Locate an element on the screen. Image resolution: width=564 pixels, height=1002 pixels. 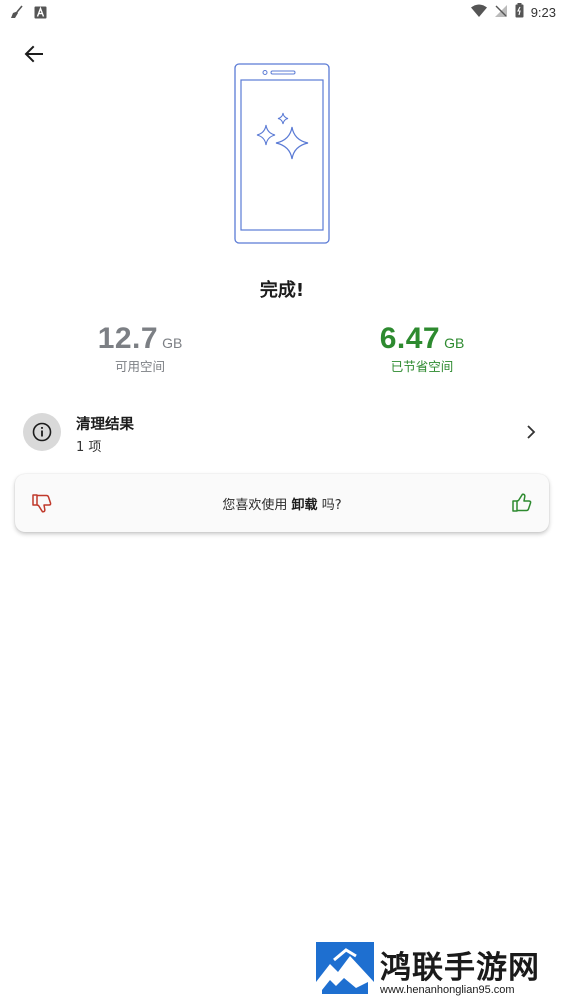
feedback-card: 您喜欢使用 卸载 吗? is located at coordinates (282, 503).